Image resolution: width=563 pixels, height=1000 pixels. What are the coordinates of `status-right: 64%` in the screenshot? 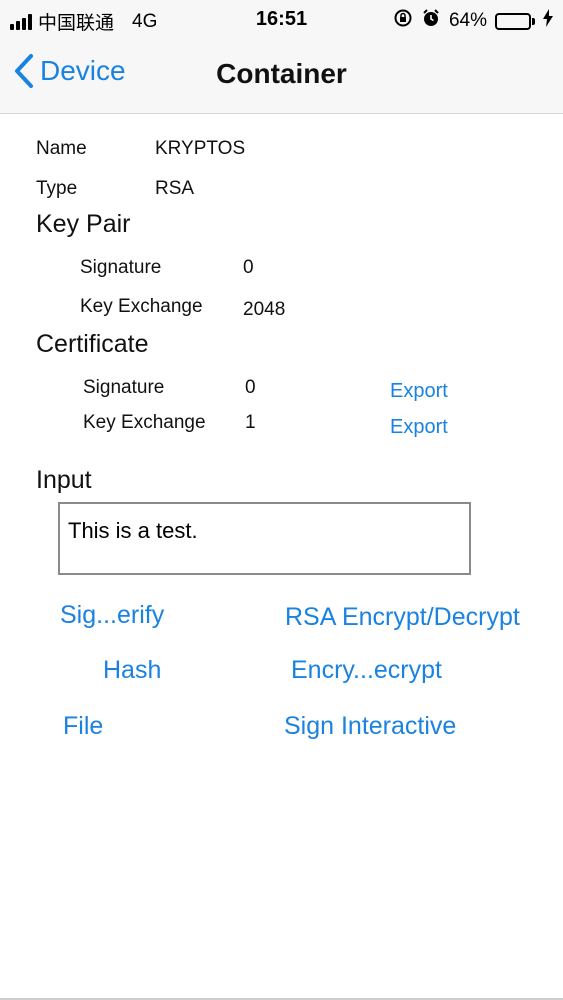 It's located at (473, 21).